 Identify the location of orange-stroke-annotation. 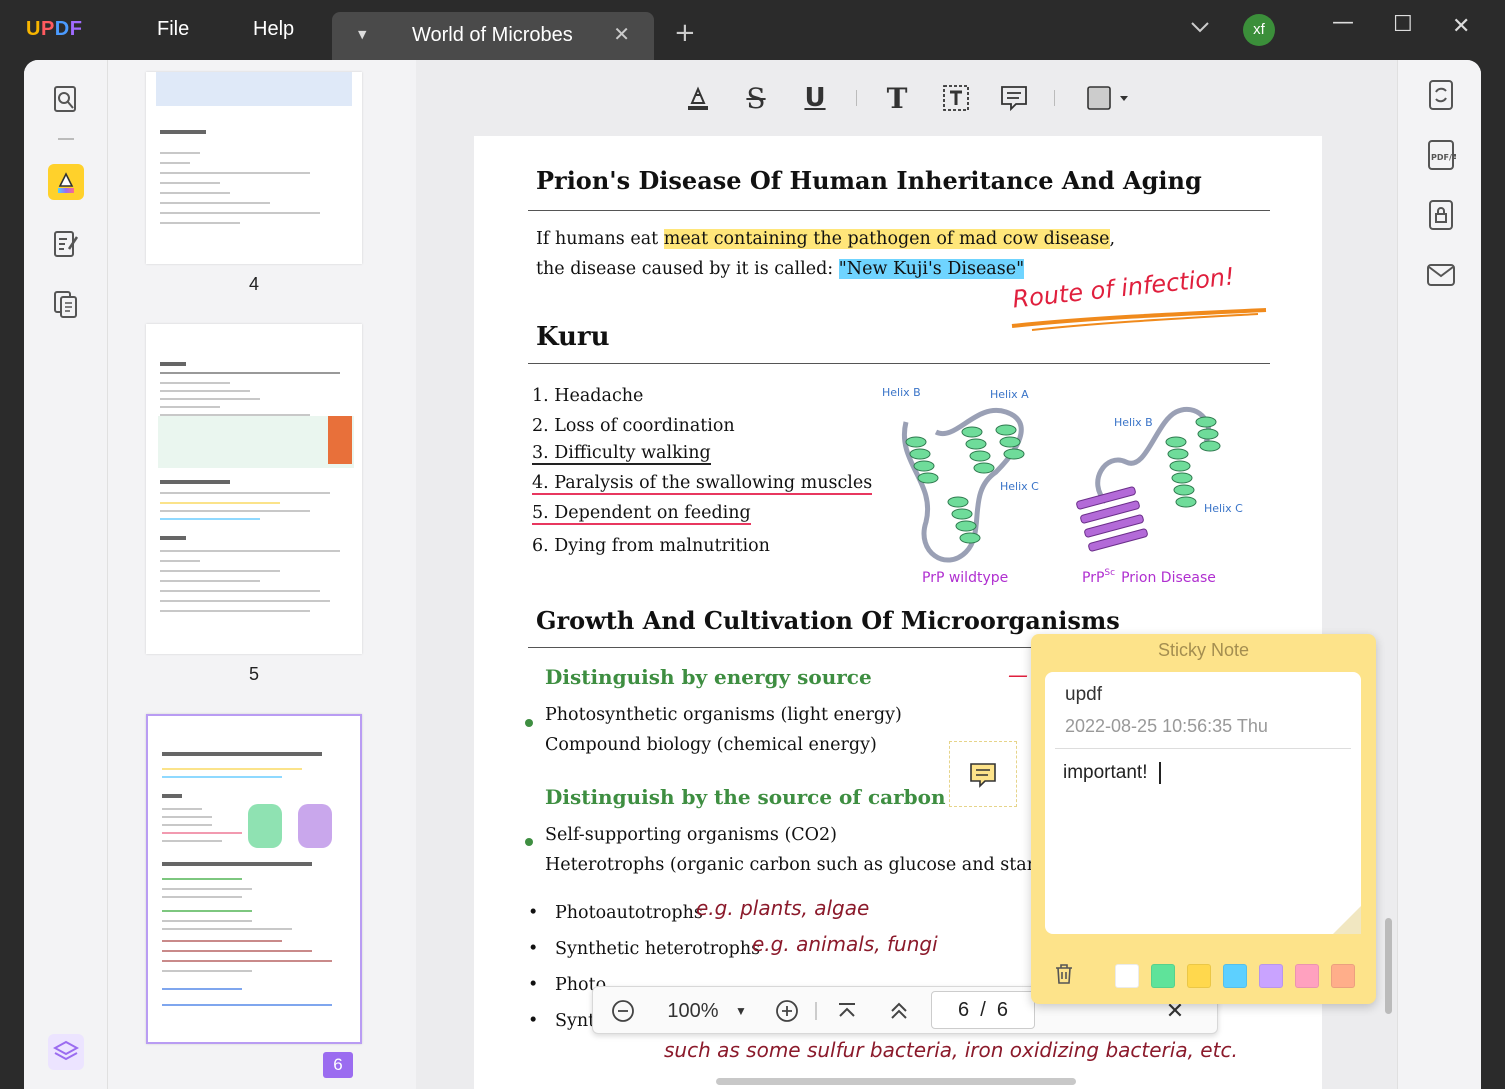
(1139, 317).